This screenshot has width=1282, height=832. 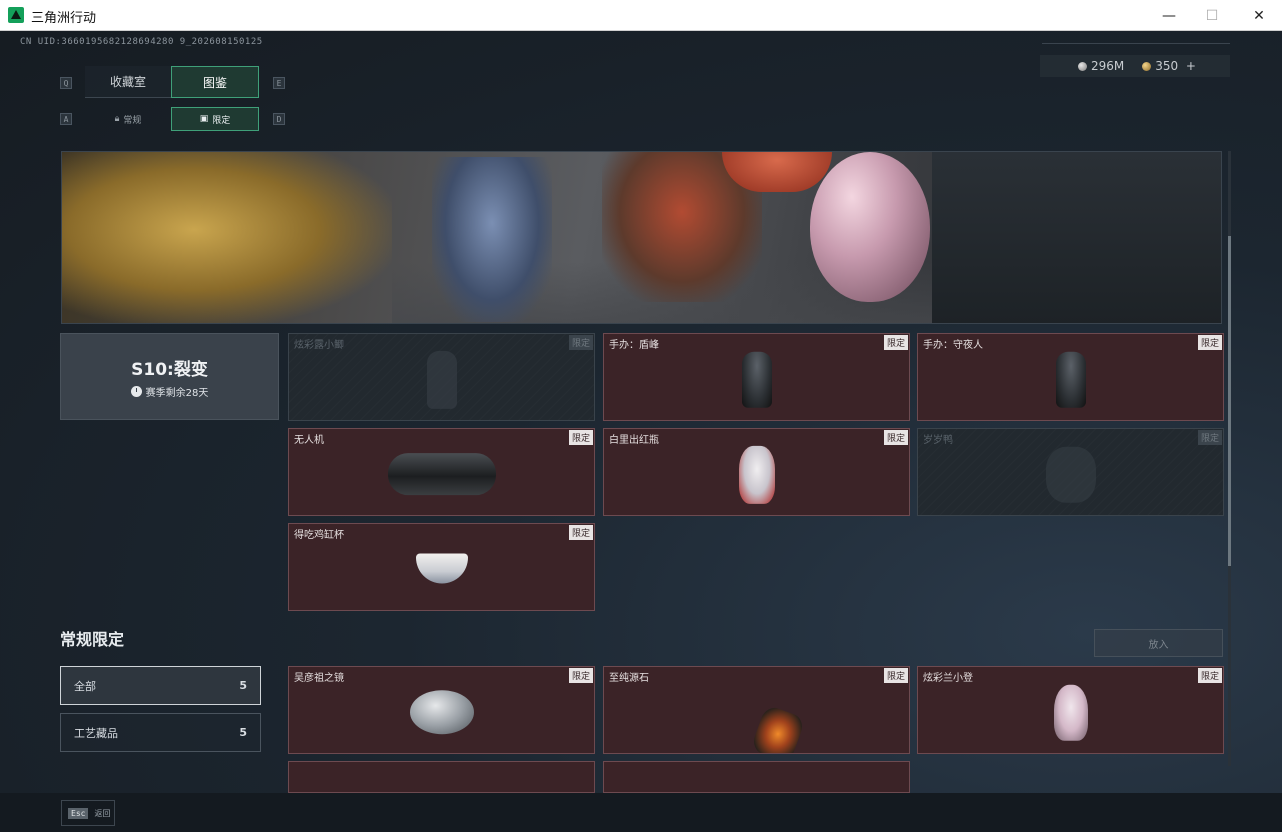 What do you see at coordinates (66, 83) in the screenshot?
I see `key-hint-q: Q` at bounding box center [66, 83].